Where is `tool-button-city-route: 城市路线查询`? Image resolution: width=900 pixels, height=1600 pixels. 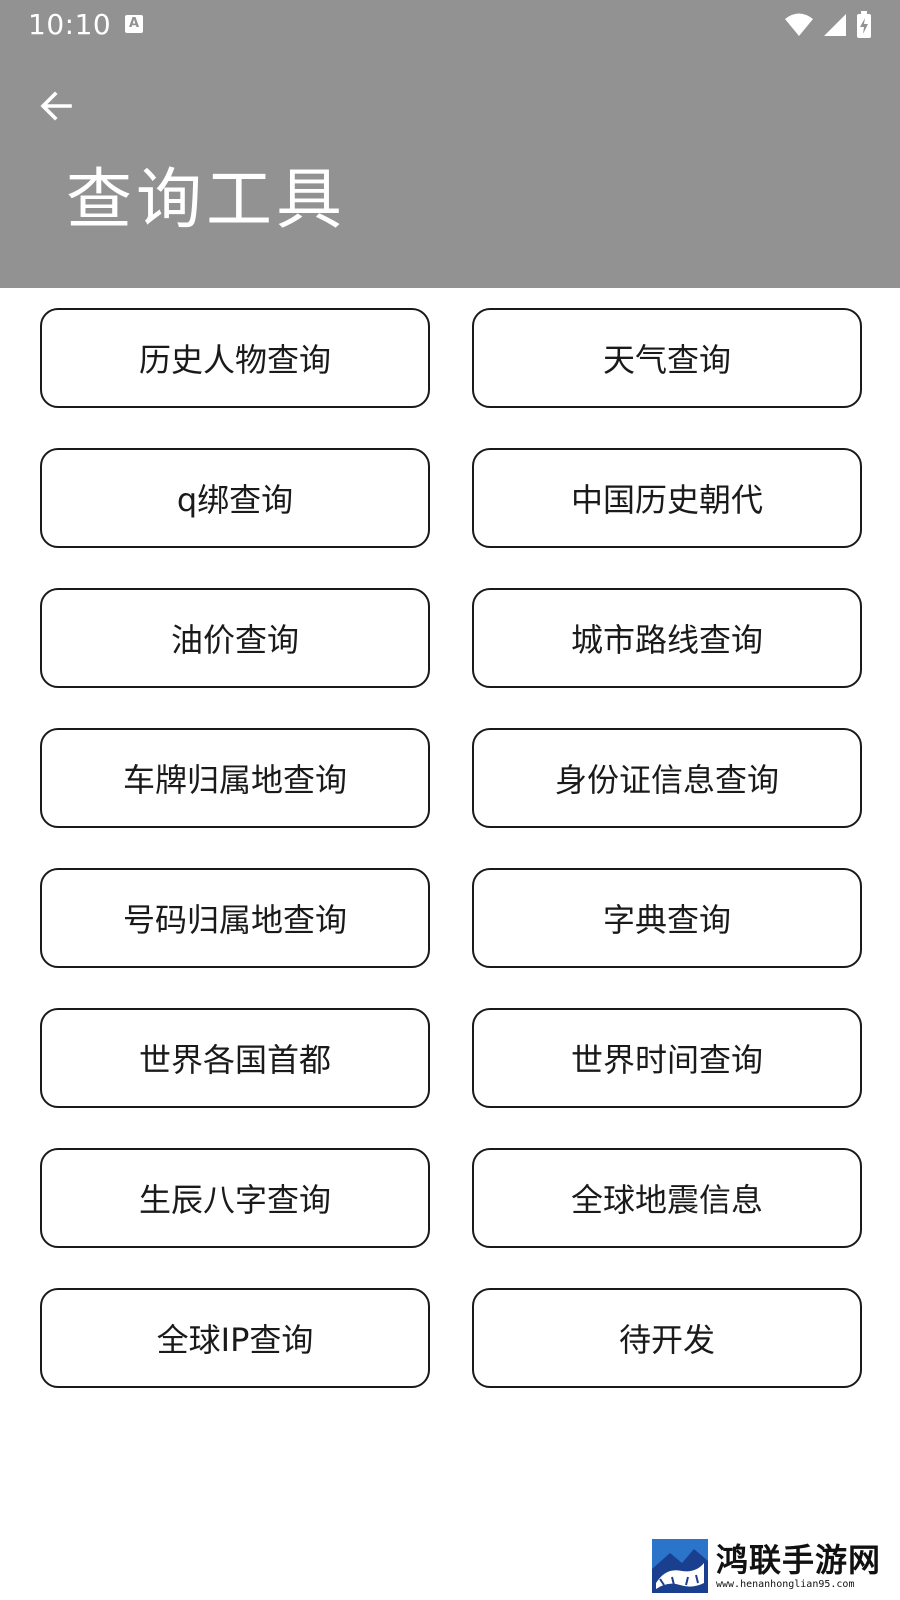
tool-button-city-route: 城市路线查询 is located at coordinates (667, 638).